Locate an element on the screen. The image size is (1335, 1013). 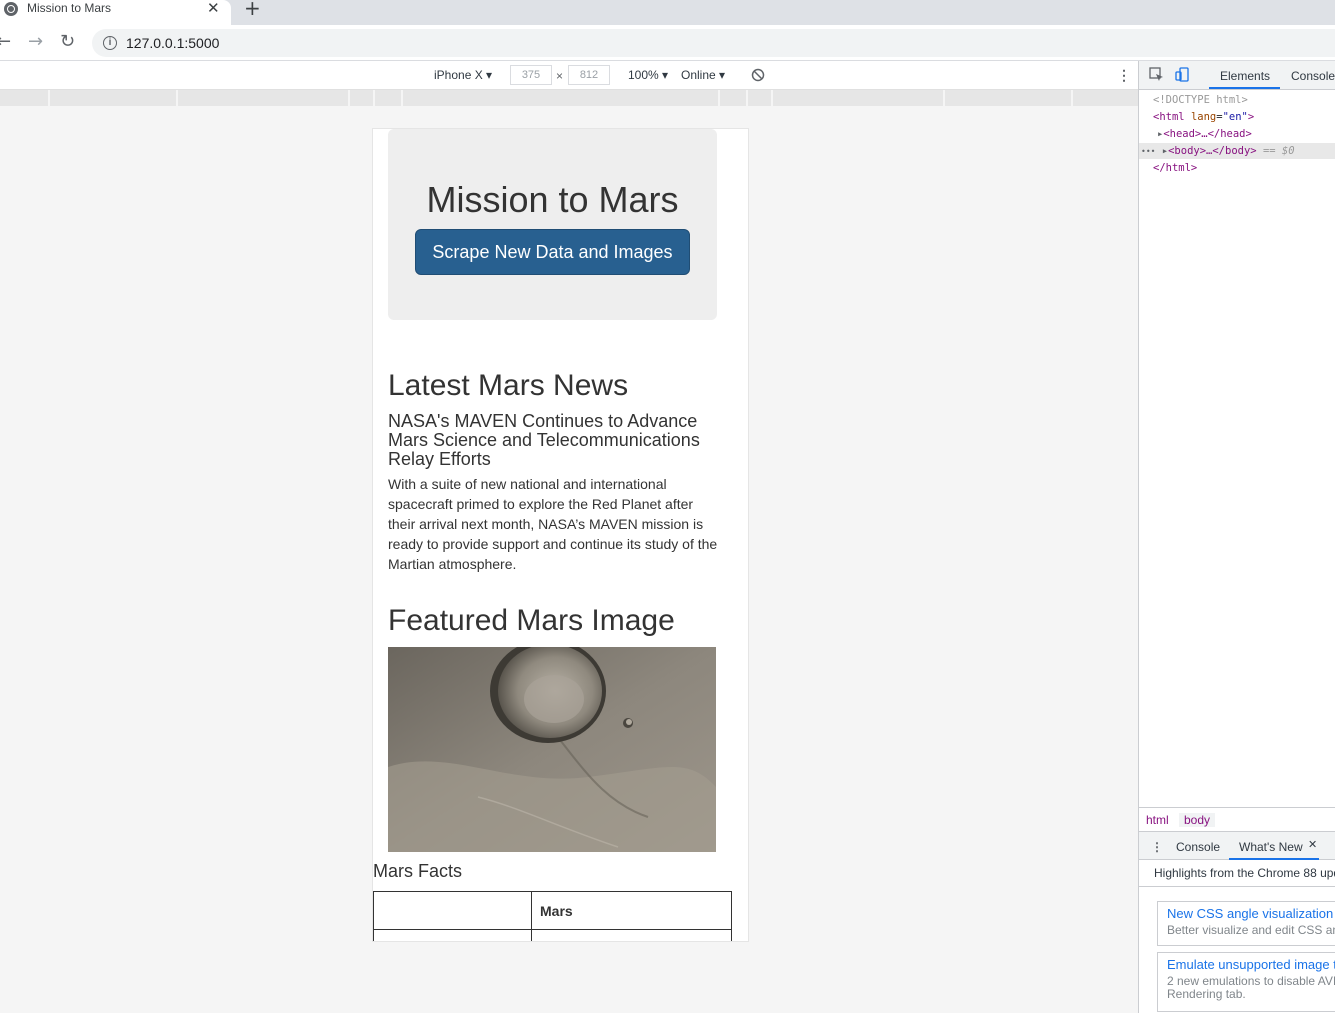
devtools-tabs: Elements Console is located at coordinates (1237, 75).